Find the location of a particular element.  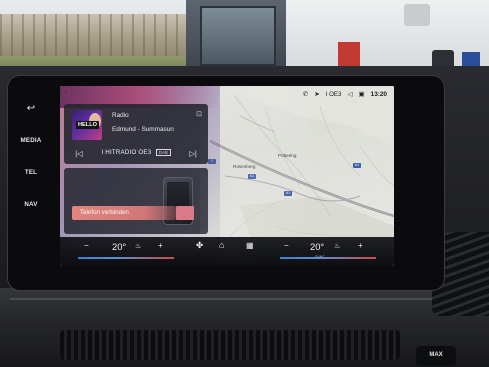

right-temp-increase-button: + is located at coordinates (360, 245).